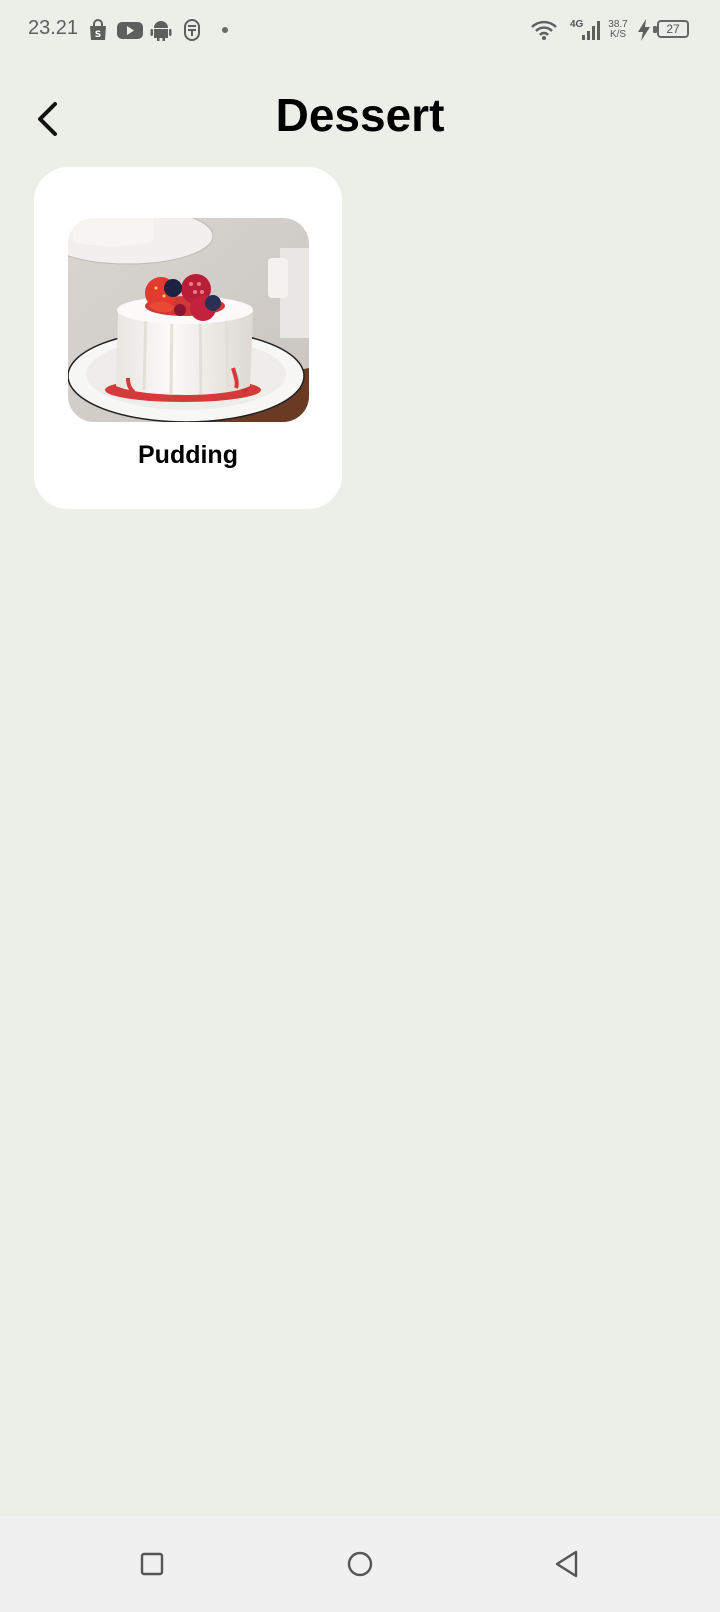  Describe the element at coordinates (53, 28) in the screenshot. I see `status-time: 23.21` at that location.